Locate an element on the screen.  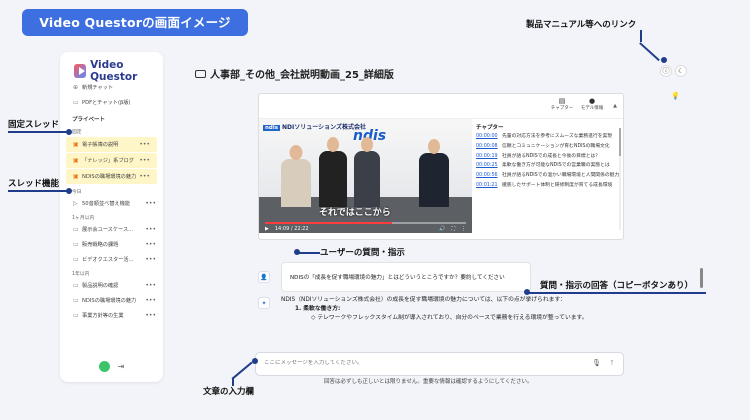
chapter-list-title: チャプター is located at coordinates (490, 128).